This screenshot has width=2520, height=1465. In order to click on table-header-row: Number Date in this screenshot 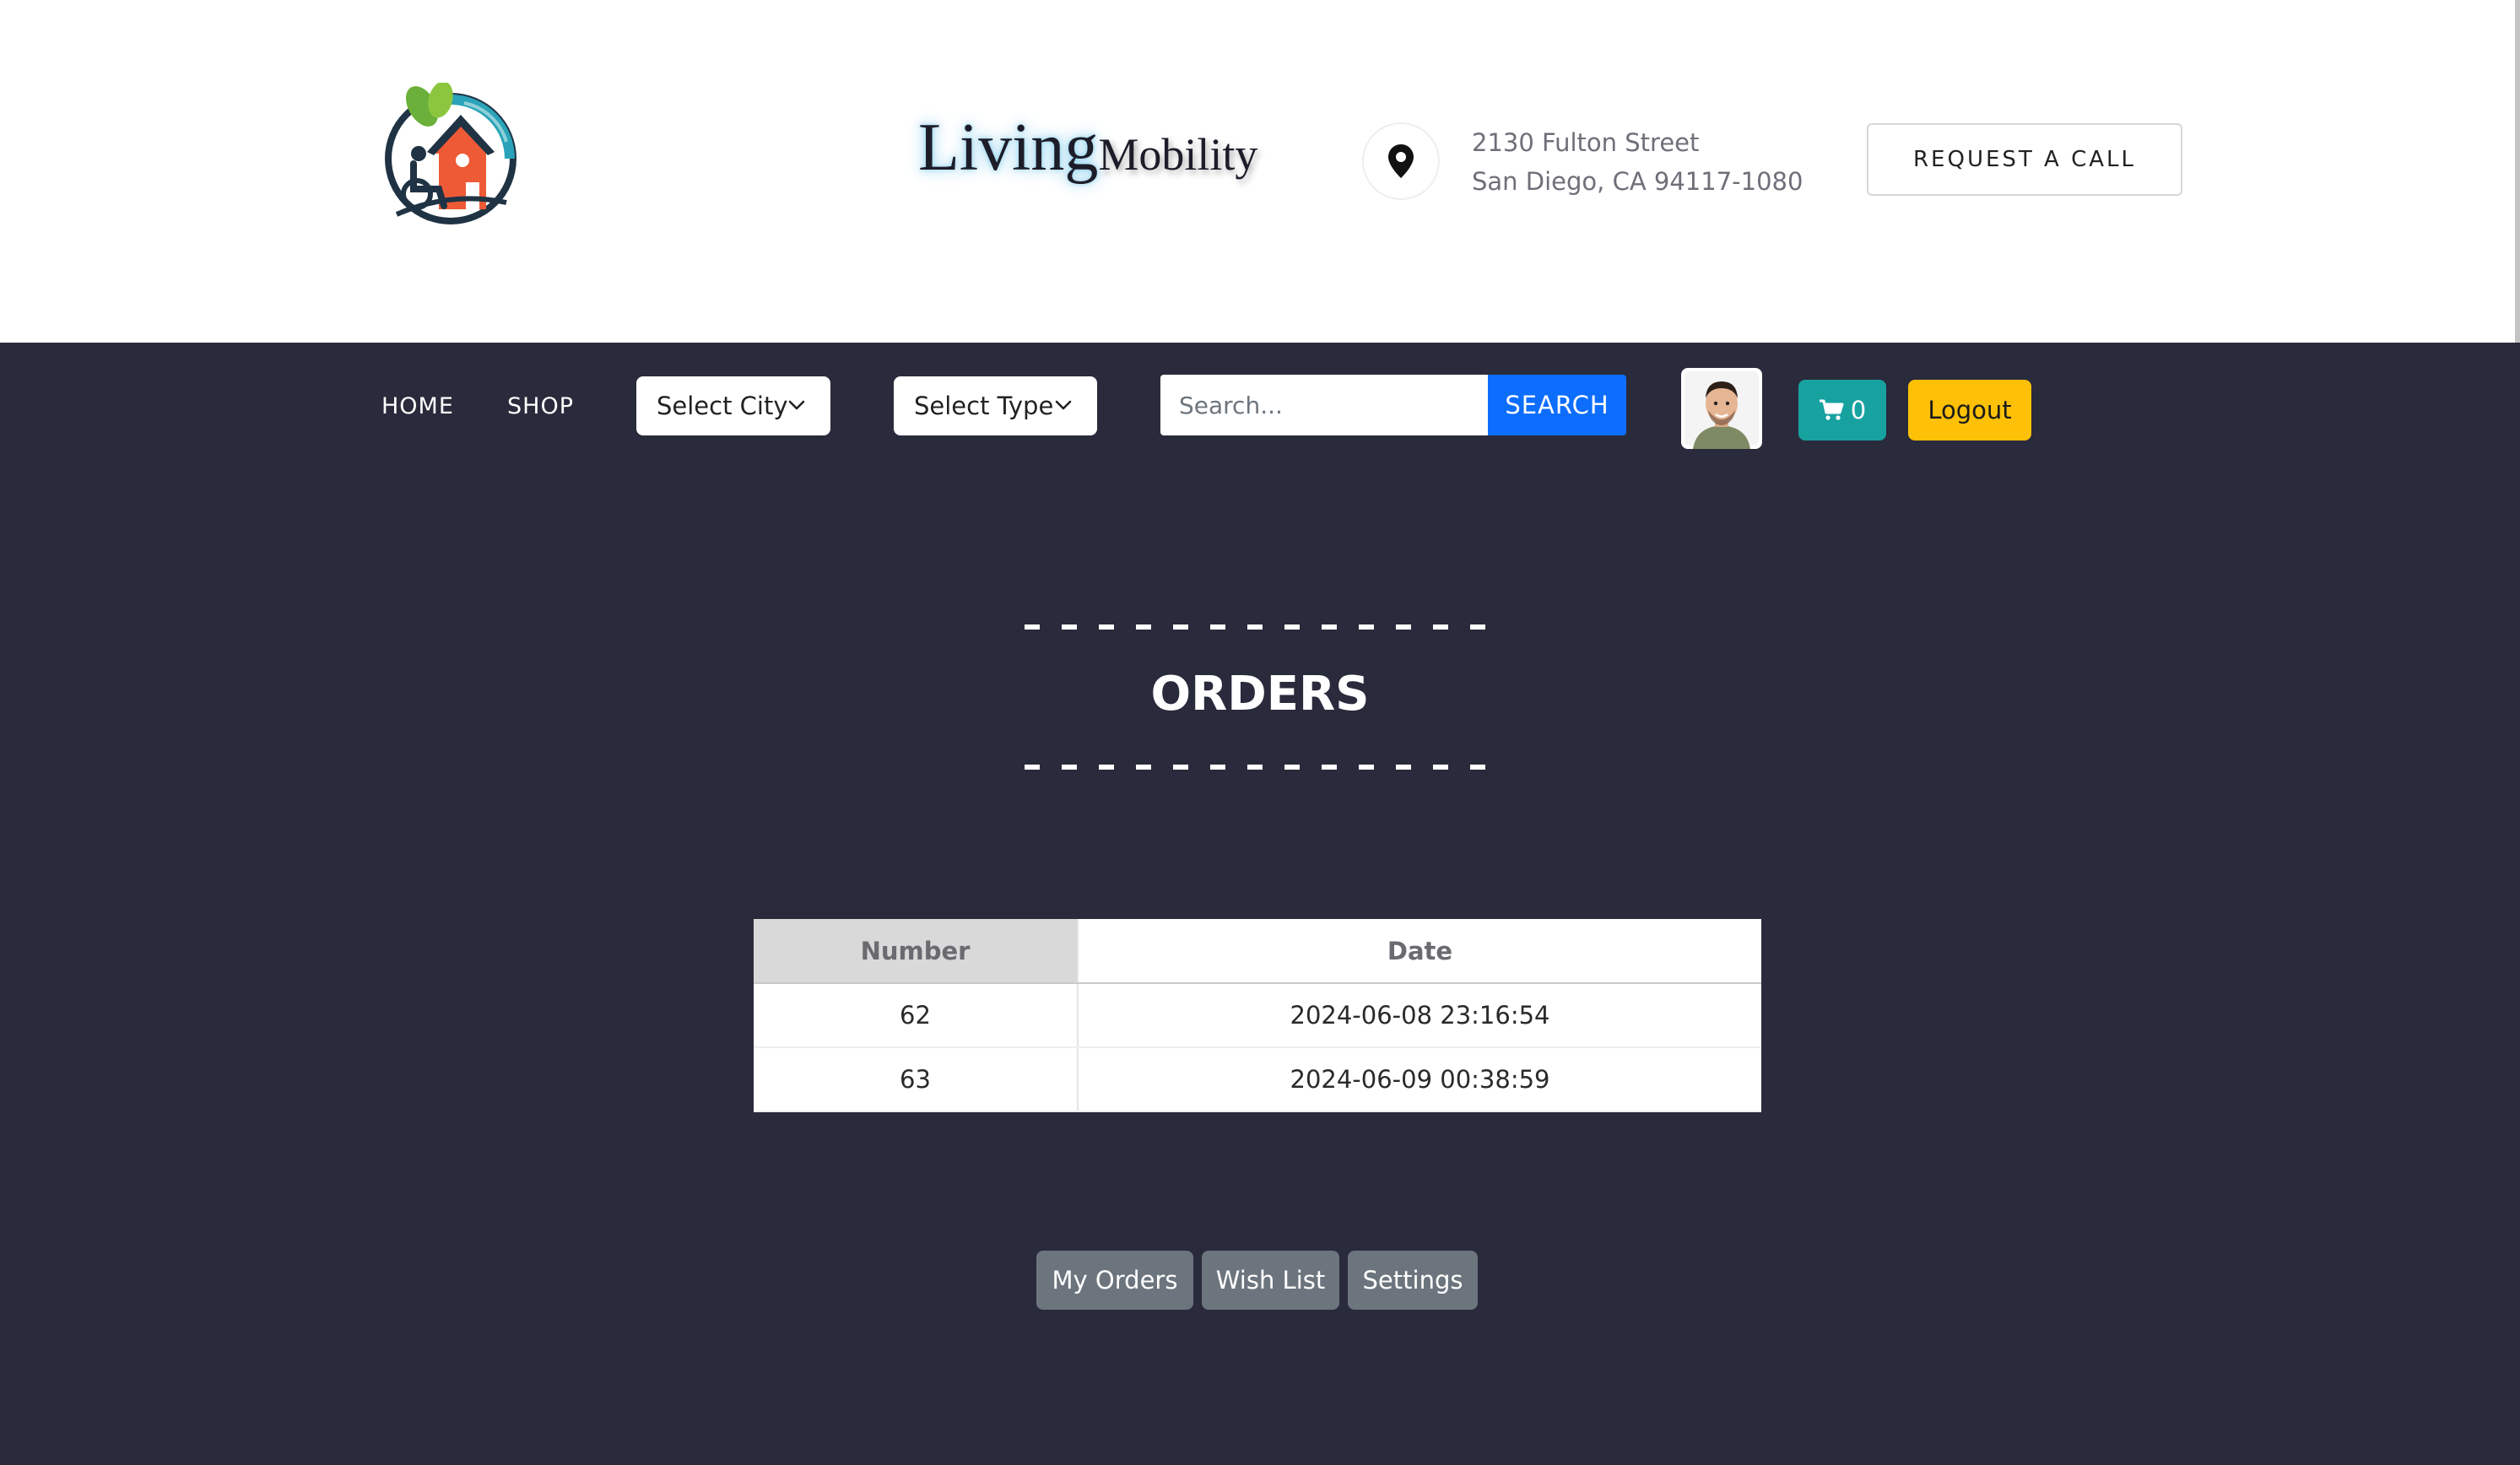, I will do `click(1257, 951)`.